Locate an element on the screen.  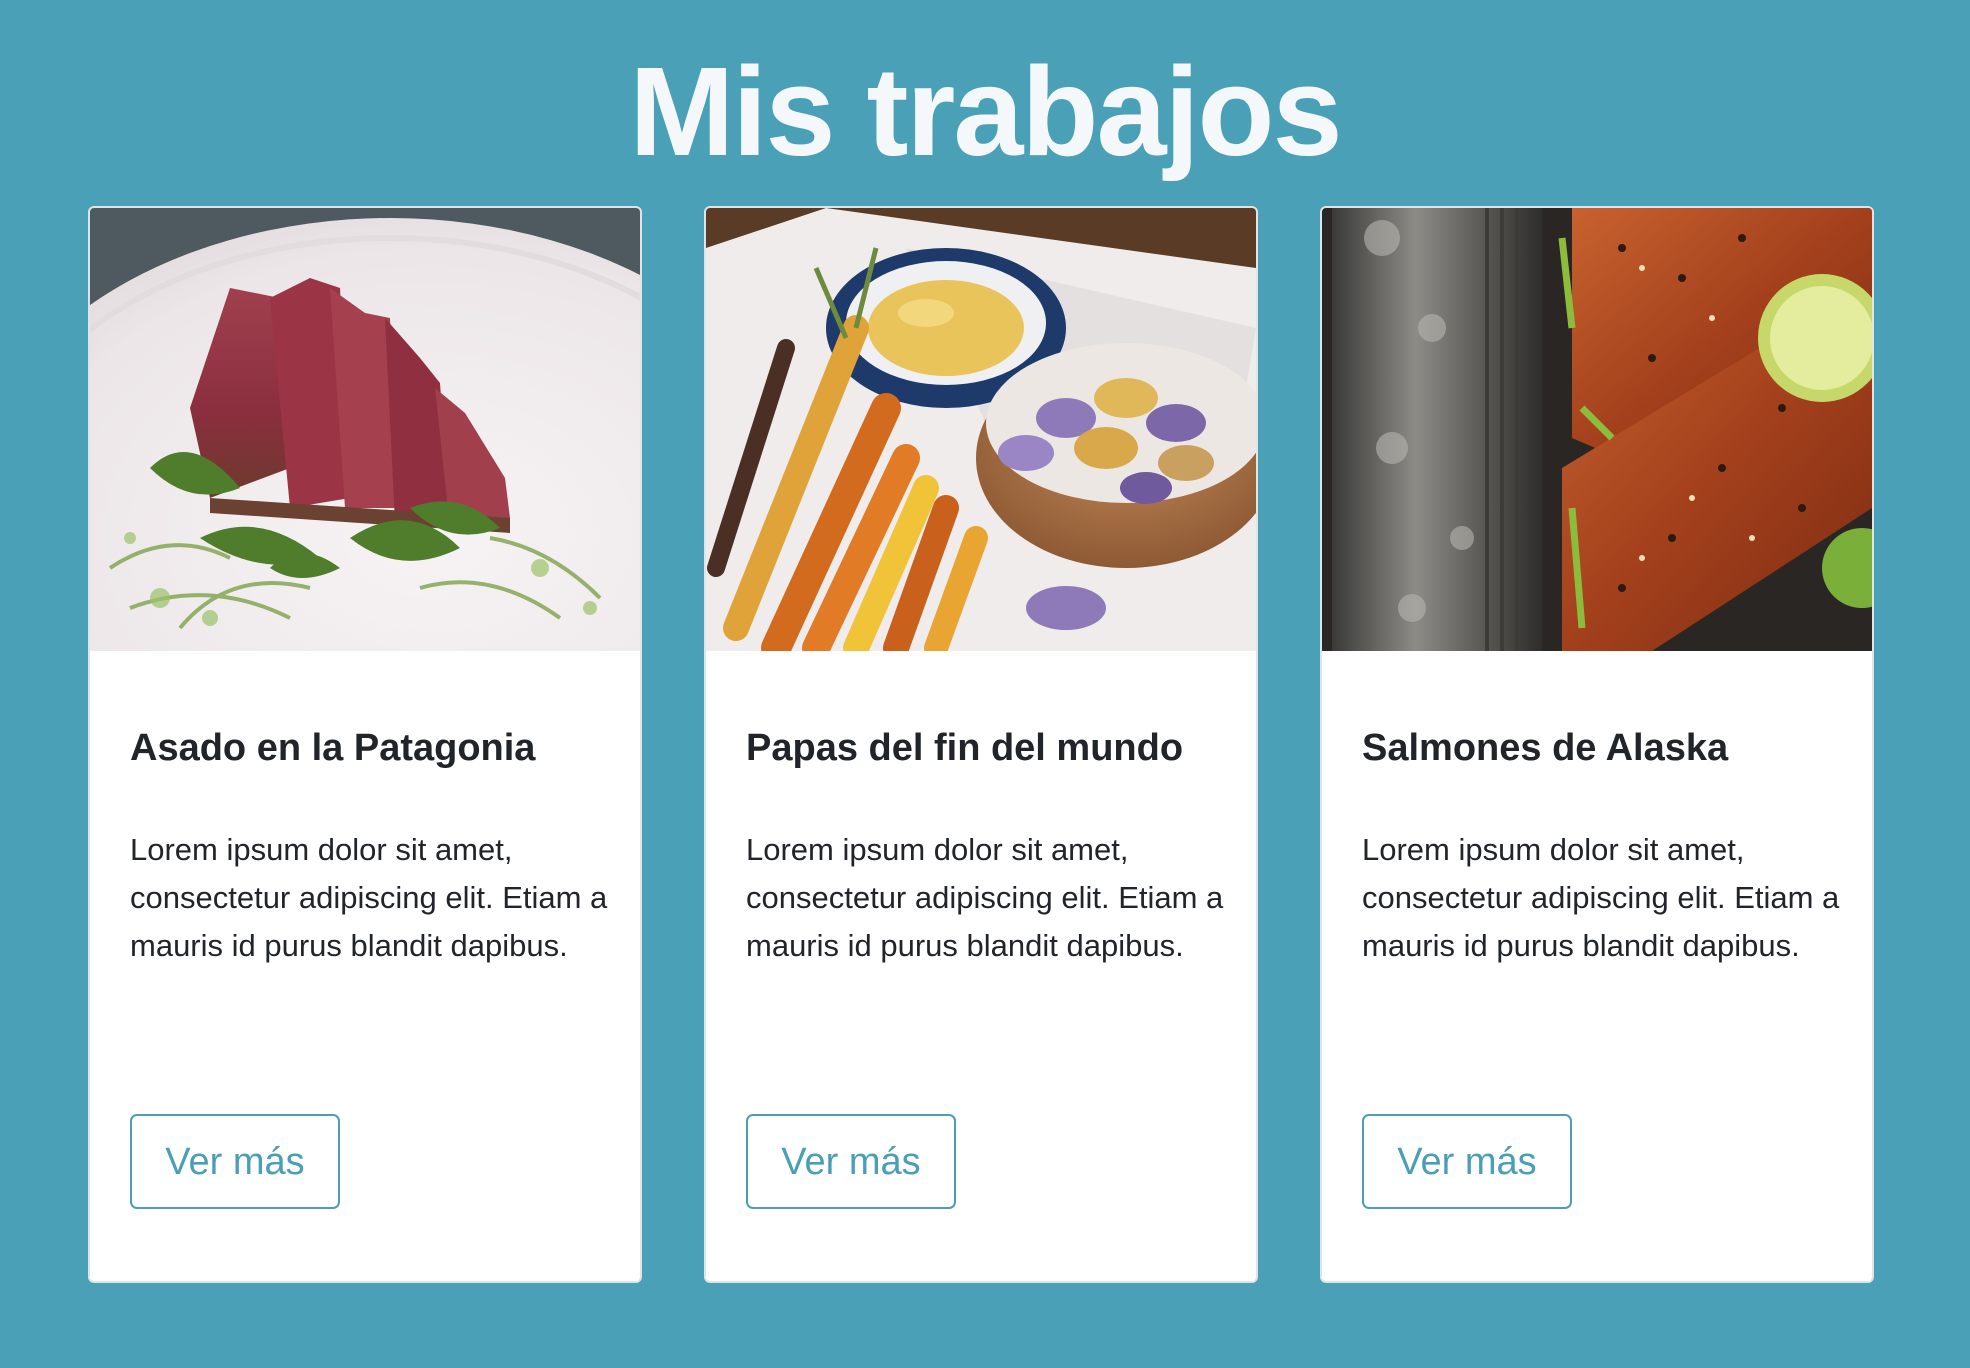
card-title: Salmones de Alaska is located at coordinates (1545, 748).